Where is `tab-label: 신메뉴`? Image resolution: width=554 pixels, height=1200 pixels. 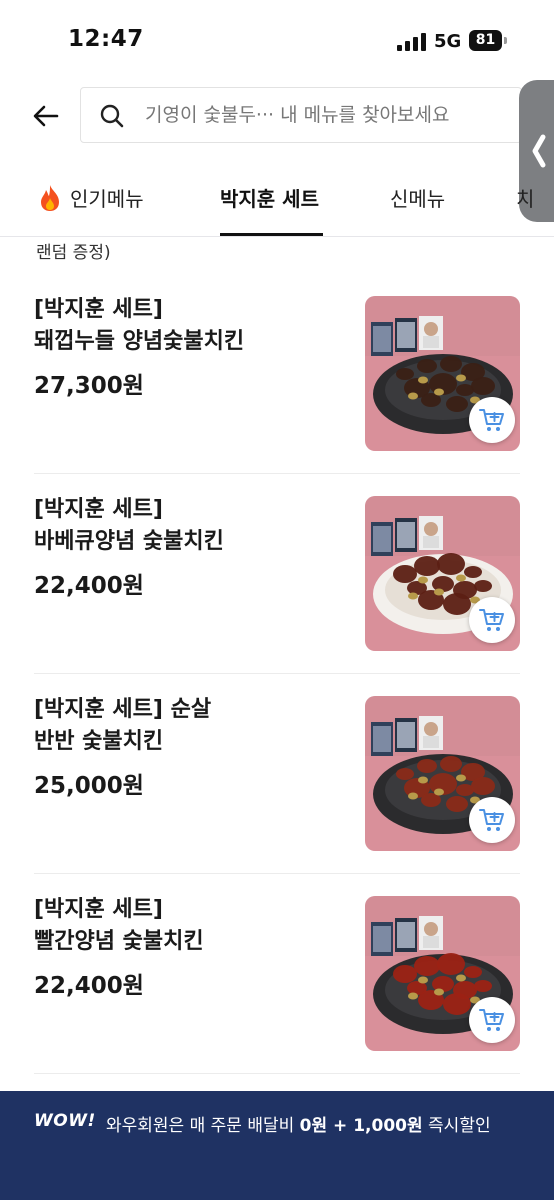
tab-label: 신메뉴 is located at coordinates (418, 199).